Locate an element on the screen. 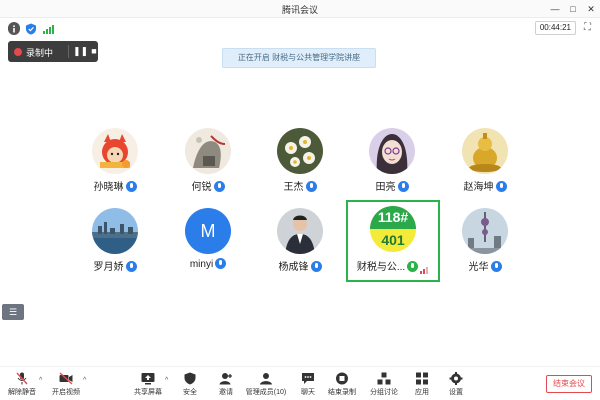  video-button: 开启视频 is located at coordinates (66, 386).